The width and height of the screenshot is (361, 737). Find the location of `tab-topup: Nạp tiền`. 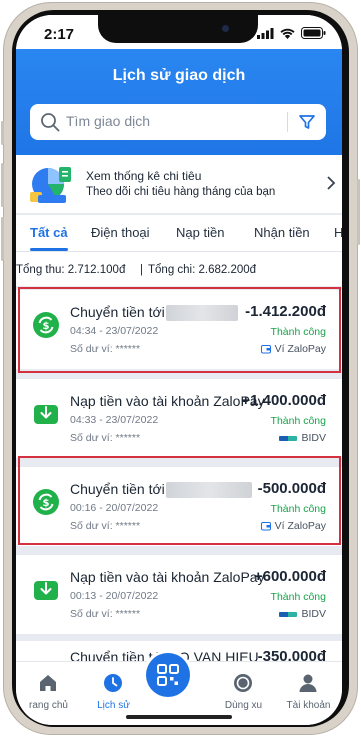

tab-topup: Nạp tiền is located at coordinates (200, 232).